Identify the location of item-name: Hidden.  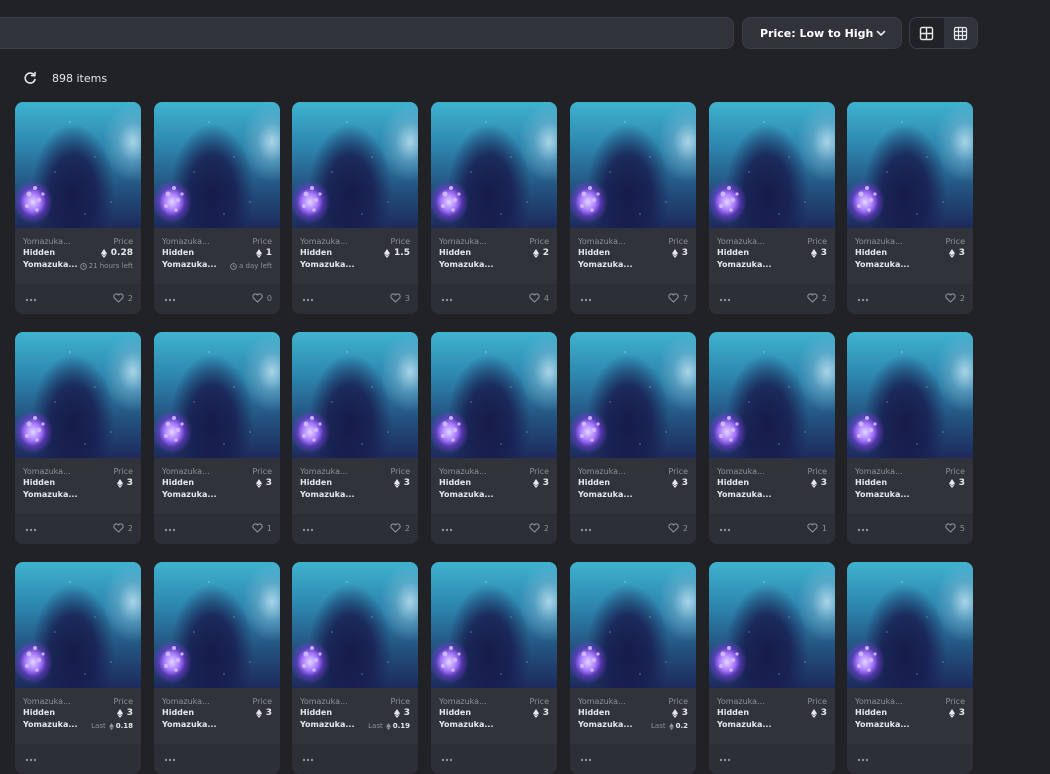
(316, 252).